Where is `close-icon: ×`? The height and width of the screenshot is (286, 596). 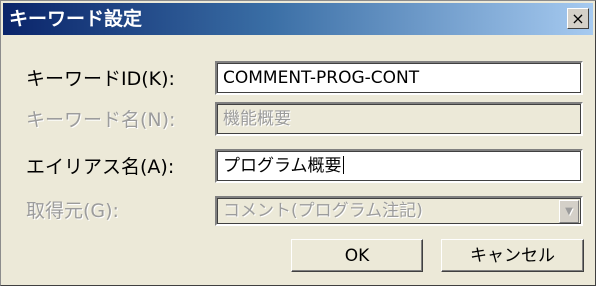
close-icon: × is located at coordinates (578, 18).